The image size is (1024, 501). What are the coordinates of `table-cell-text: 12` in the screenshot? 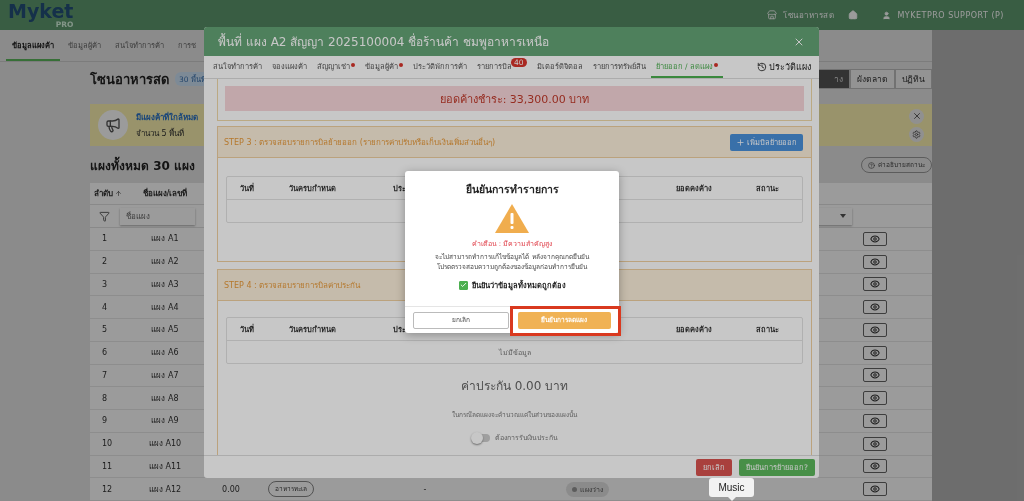 It's located at (107, 489).